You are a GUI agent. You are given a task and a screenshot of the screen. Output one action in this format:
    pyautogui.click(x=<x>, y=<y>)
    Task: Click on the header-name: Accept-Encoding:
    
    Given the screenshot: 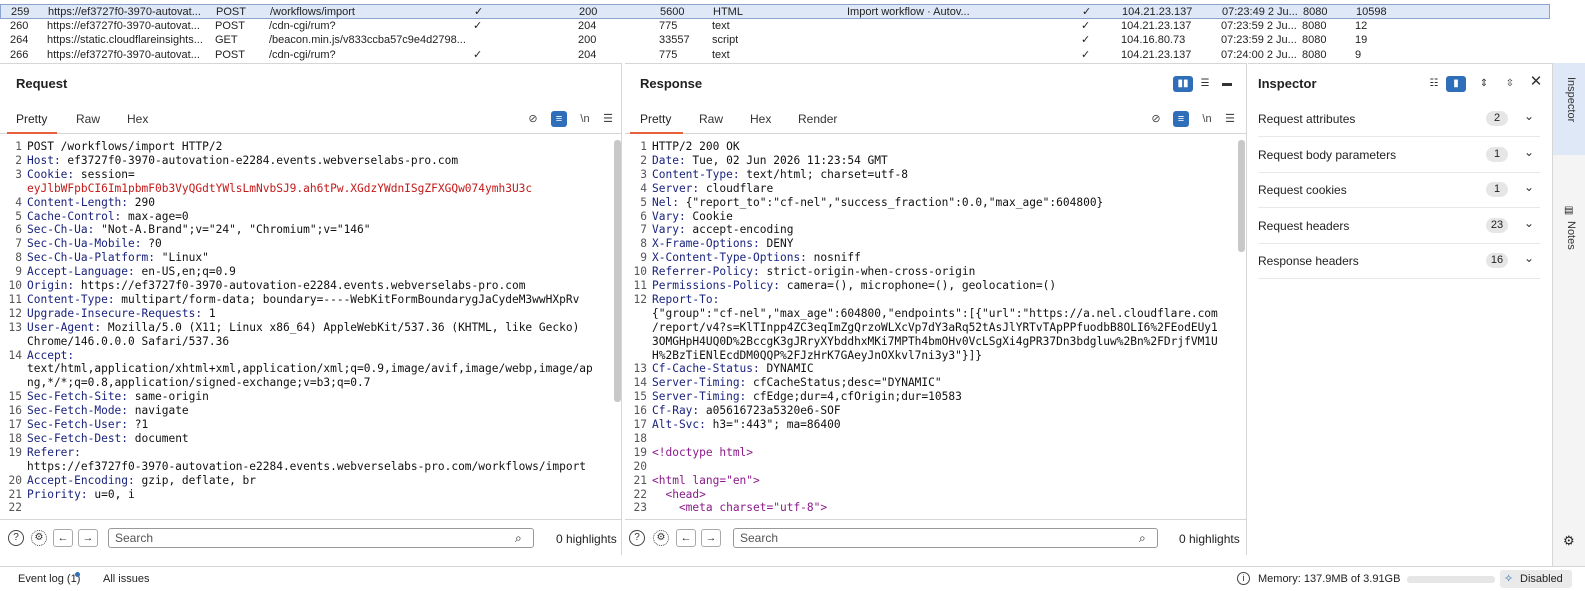 What is the action you would take?
    pyautogui.click(x=81, y=480)
    